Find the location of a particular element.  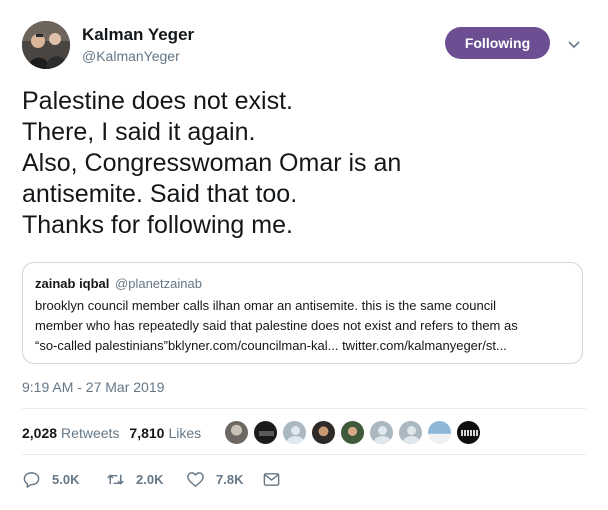

author-display-name: Kalman Yeger is located at coordinates (138, 35).